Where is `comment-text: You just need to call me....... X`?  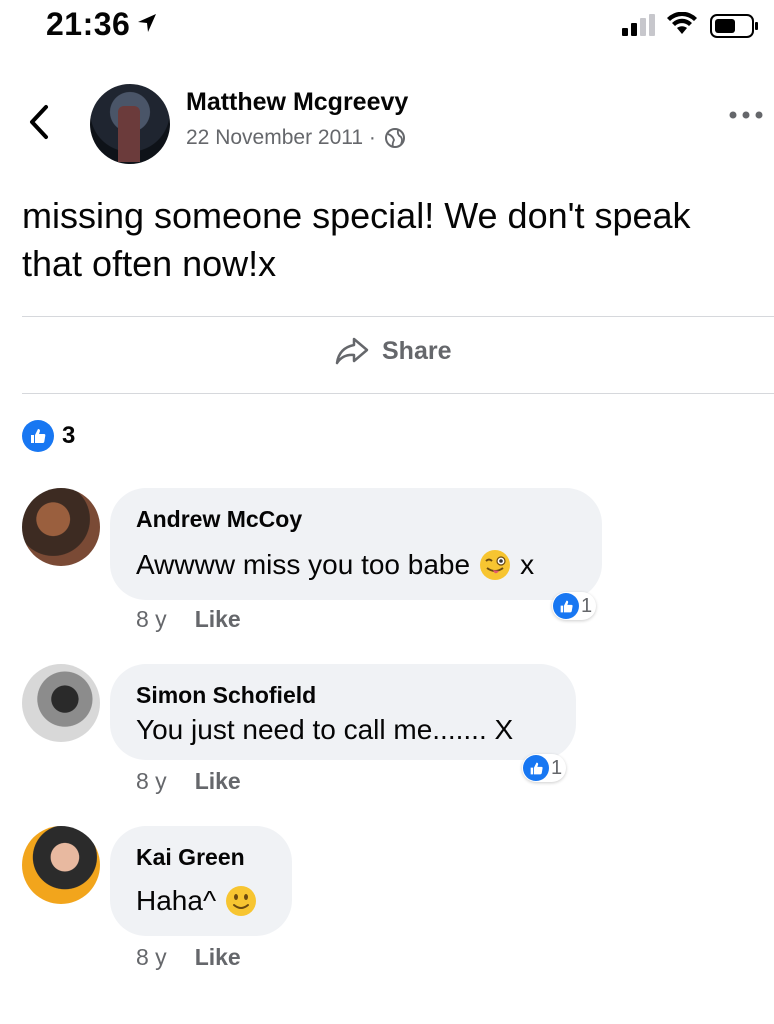 comment-text: You just need to call me....... X is located at coordinates (325, 729).